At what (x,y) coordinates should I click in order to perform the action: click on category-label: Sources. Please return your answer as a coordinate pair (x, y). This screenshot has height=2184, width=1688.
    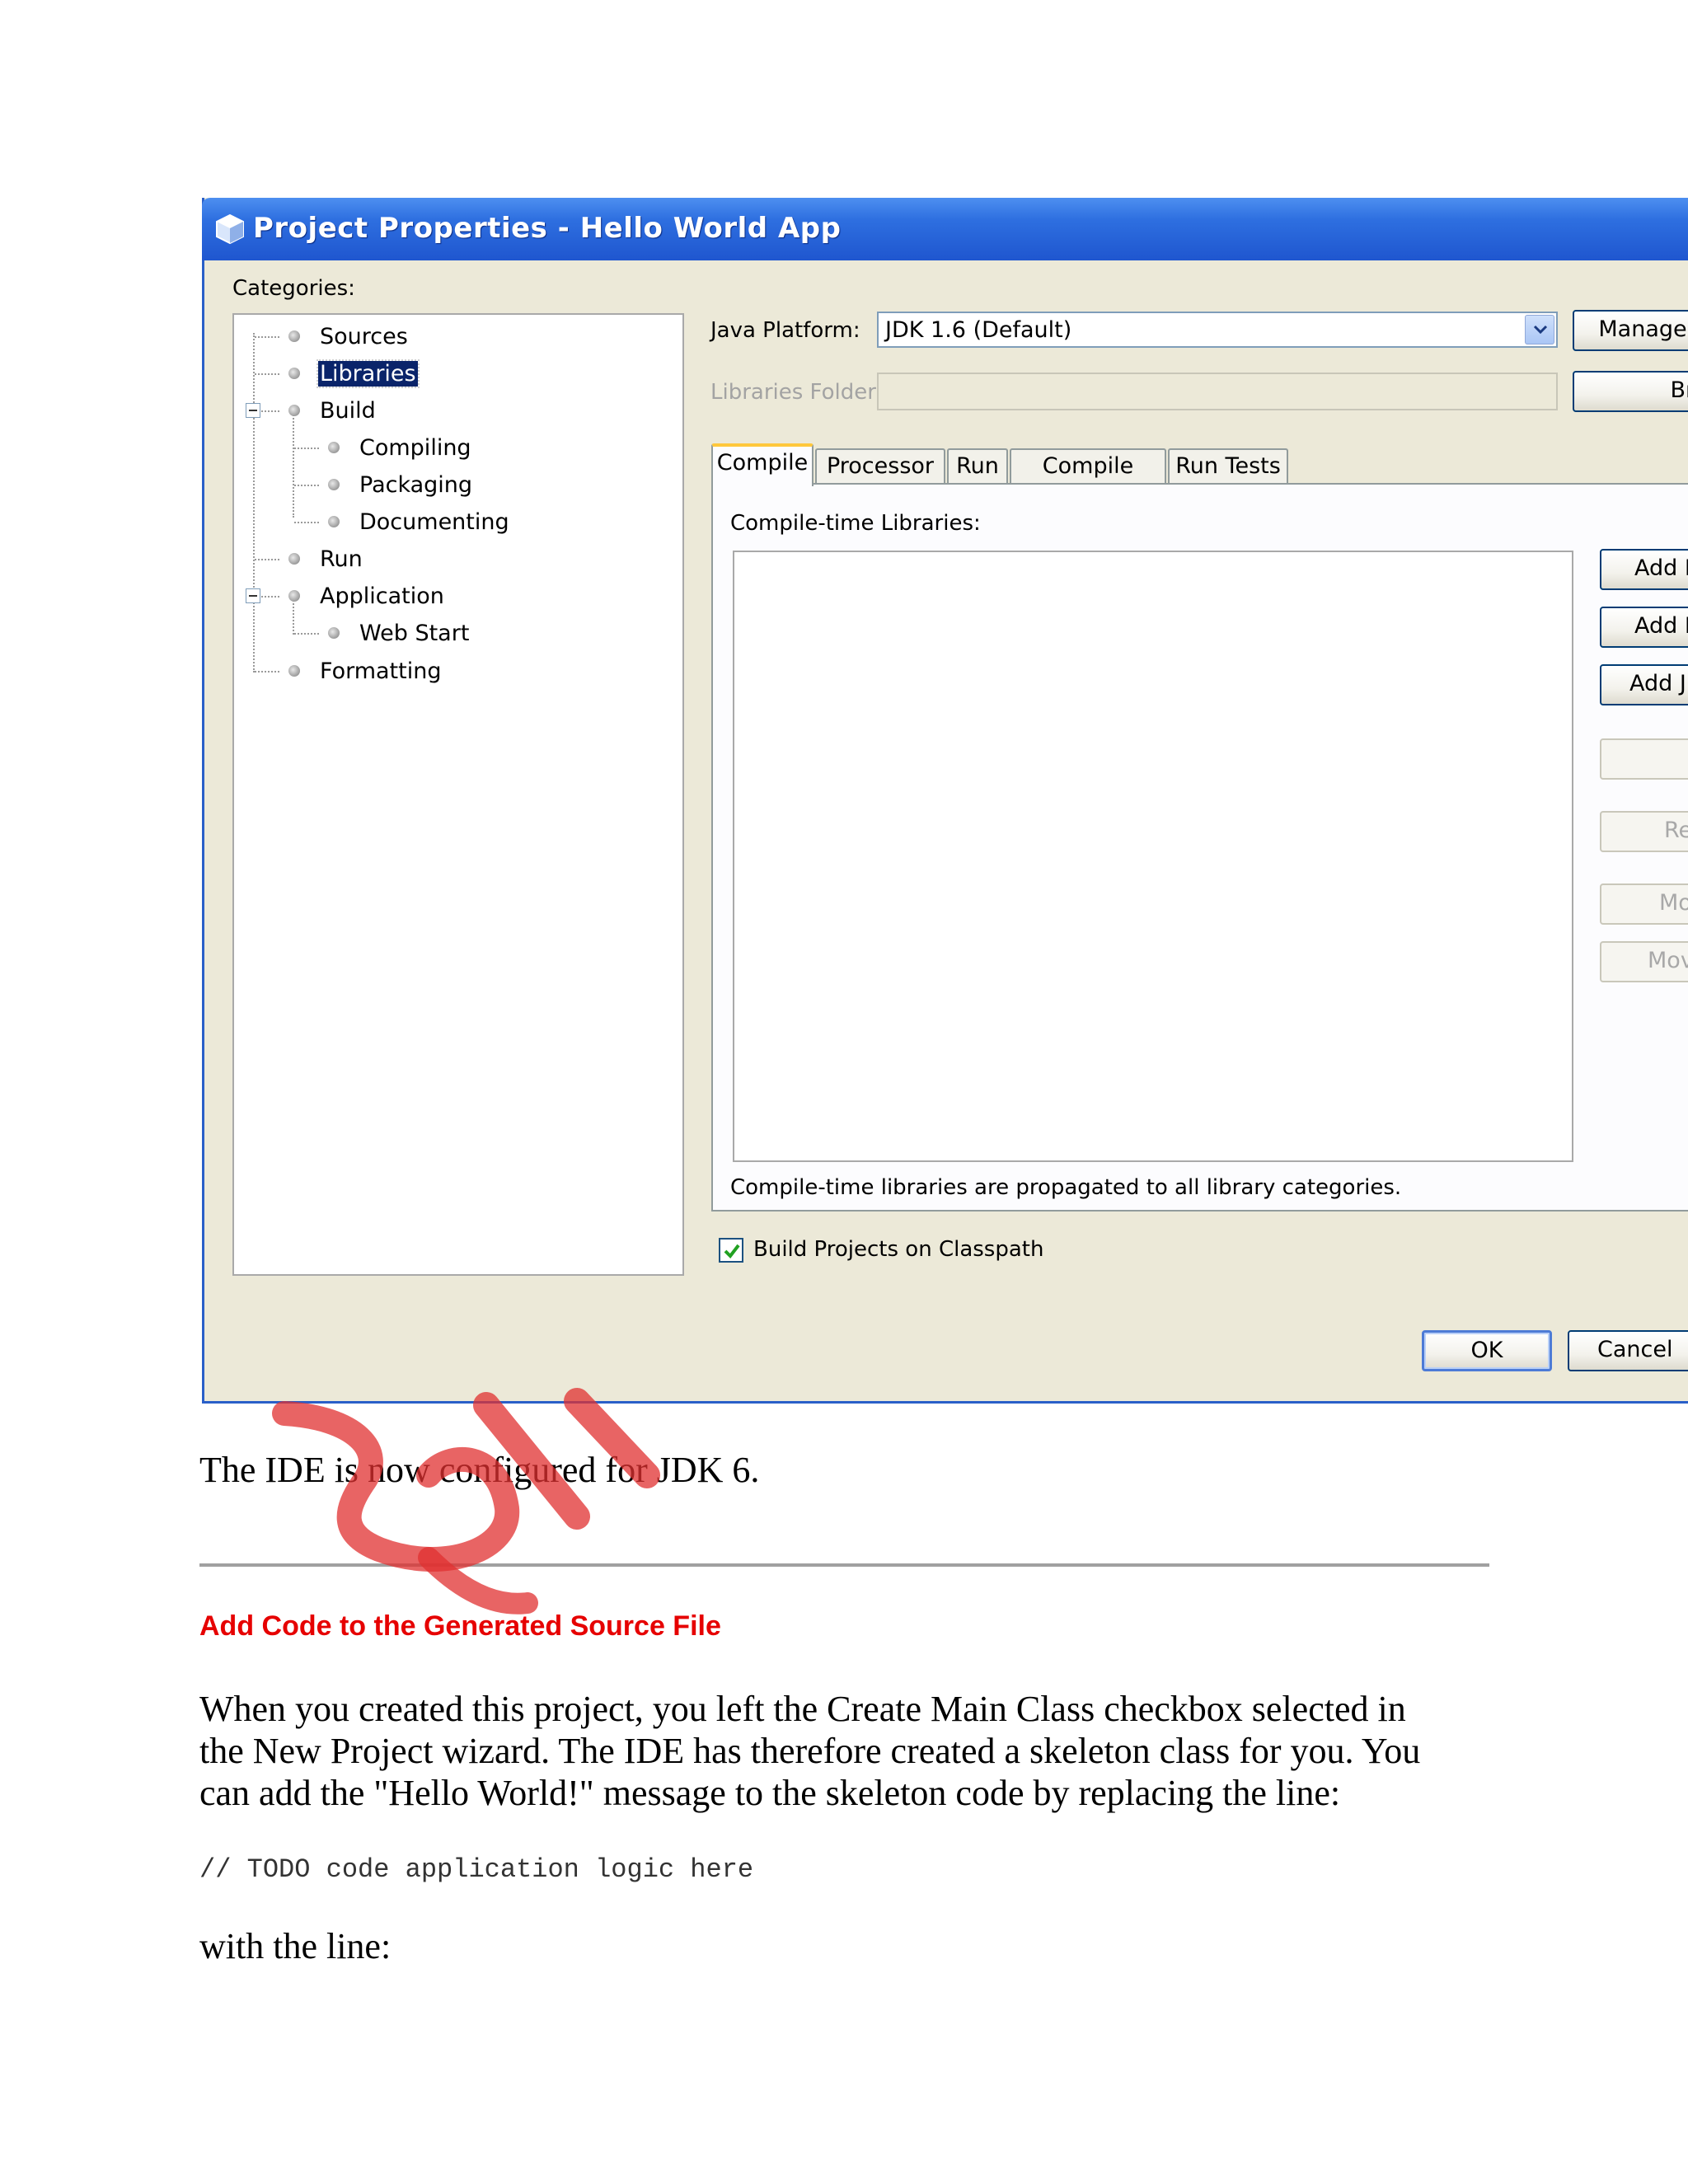
    Looking at the image, I should click on (364, 336).